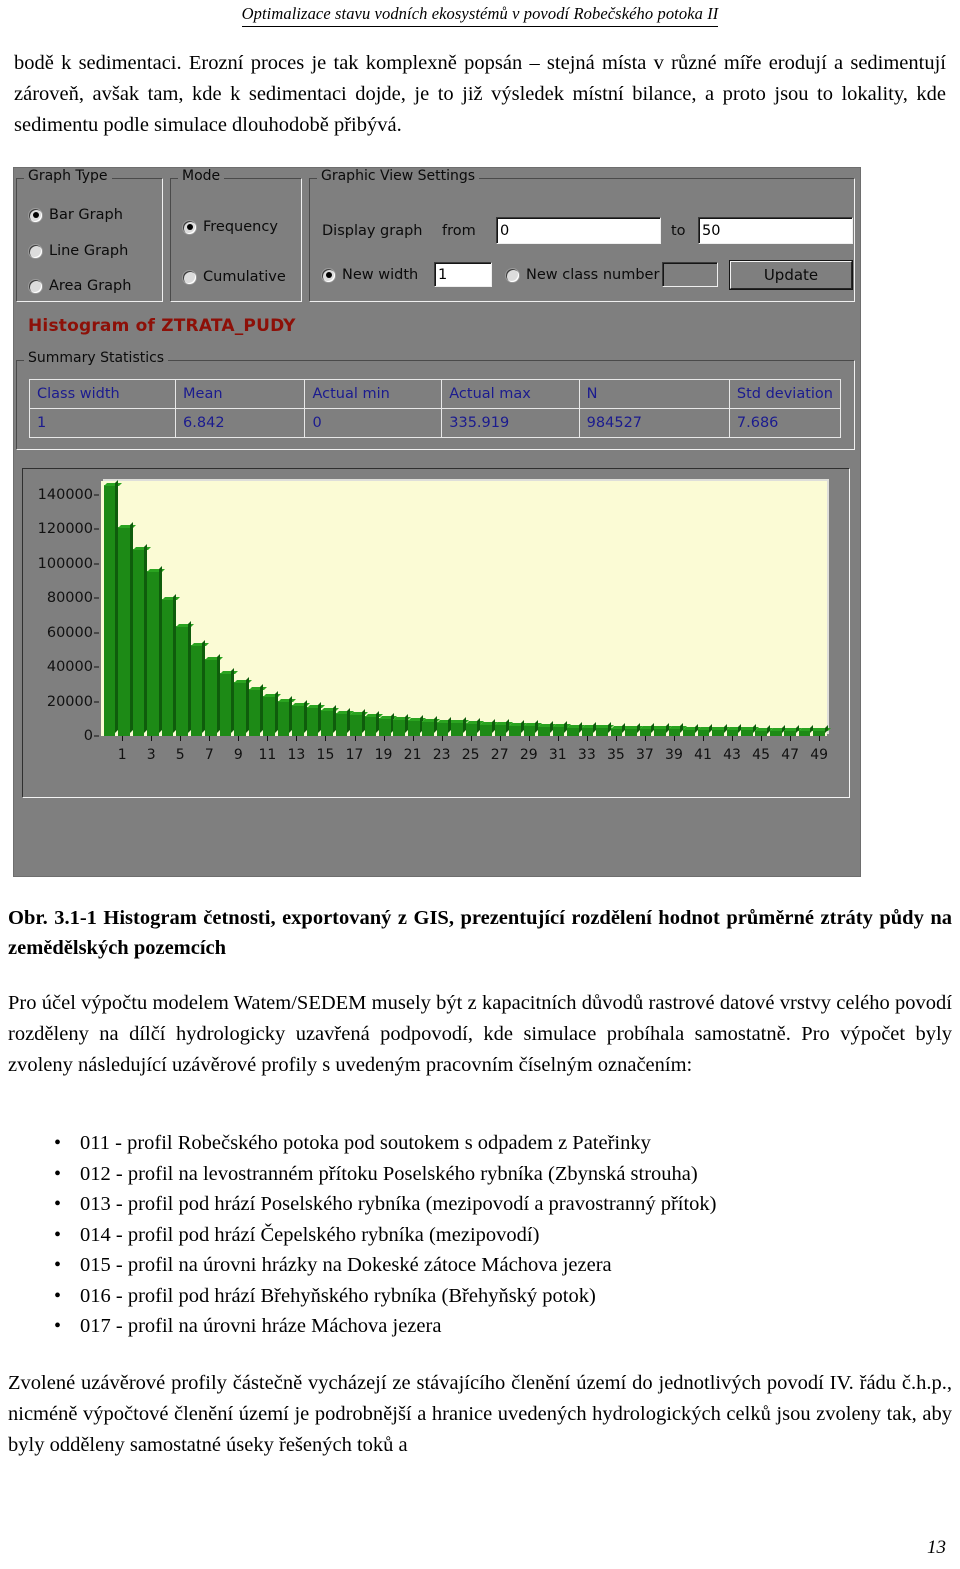 This screenshot has width=960, height=1569. What do you see at coordinates (464, 608) in the screenshot?
I see `chart-plot-area` at bounding box center [464, 608].